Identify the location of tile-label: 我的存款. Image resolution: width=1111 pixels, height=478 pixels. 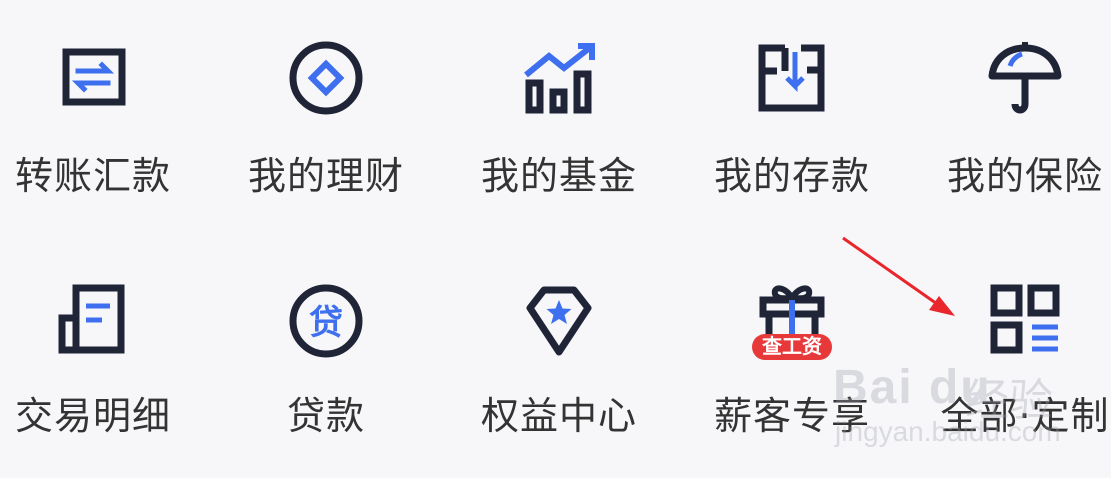
(791, 176).